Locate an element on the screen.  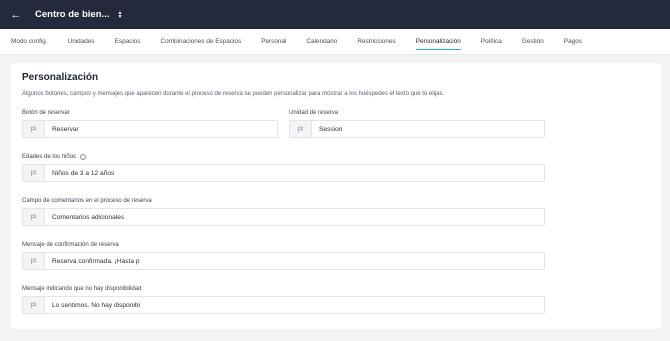
tab-gestion: Gestión is located at coordinates (533, 41).